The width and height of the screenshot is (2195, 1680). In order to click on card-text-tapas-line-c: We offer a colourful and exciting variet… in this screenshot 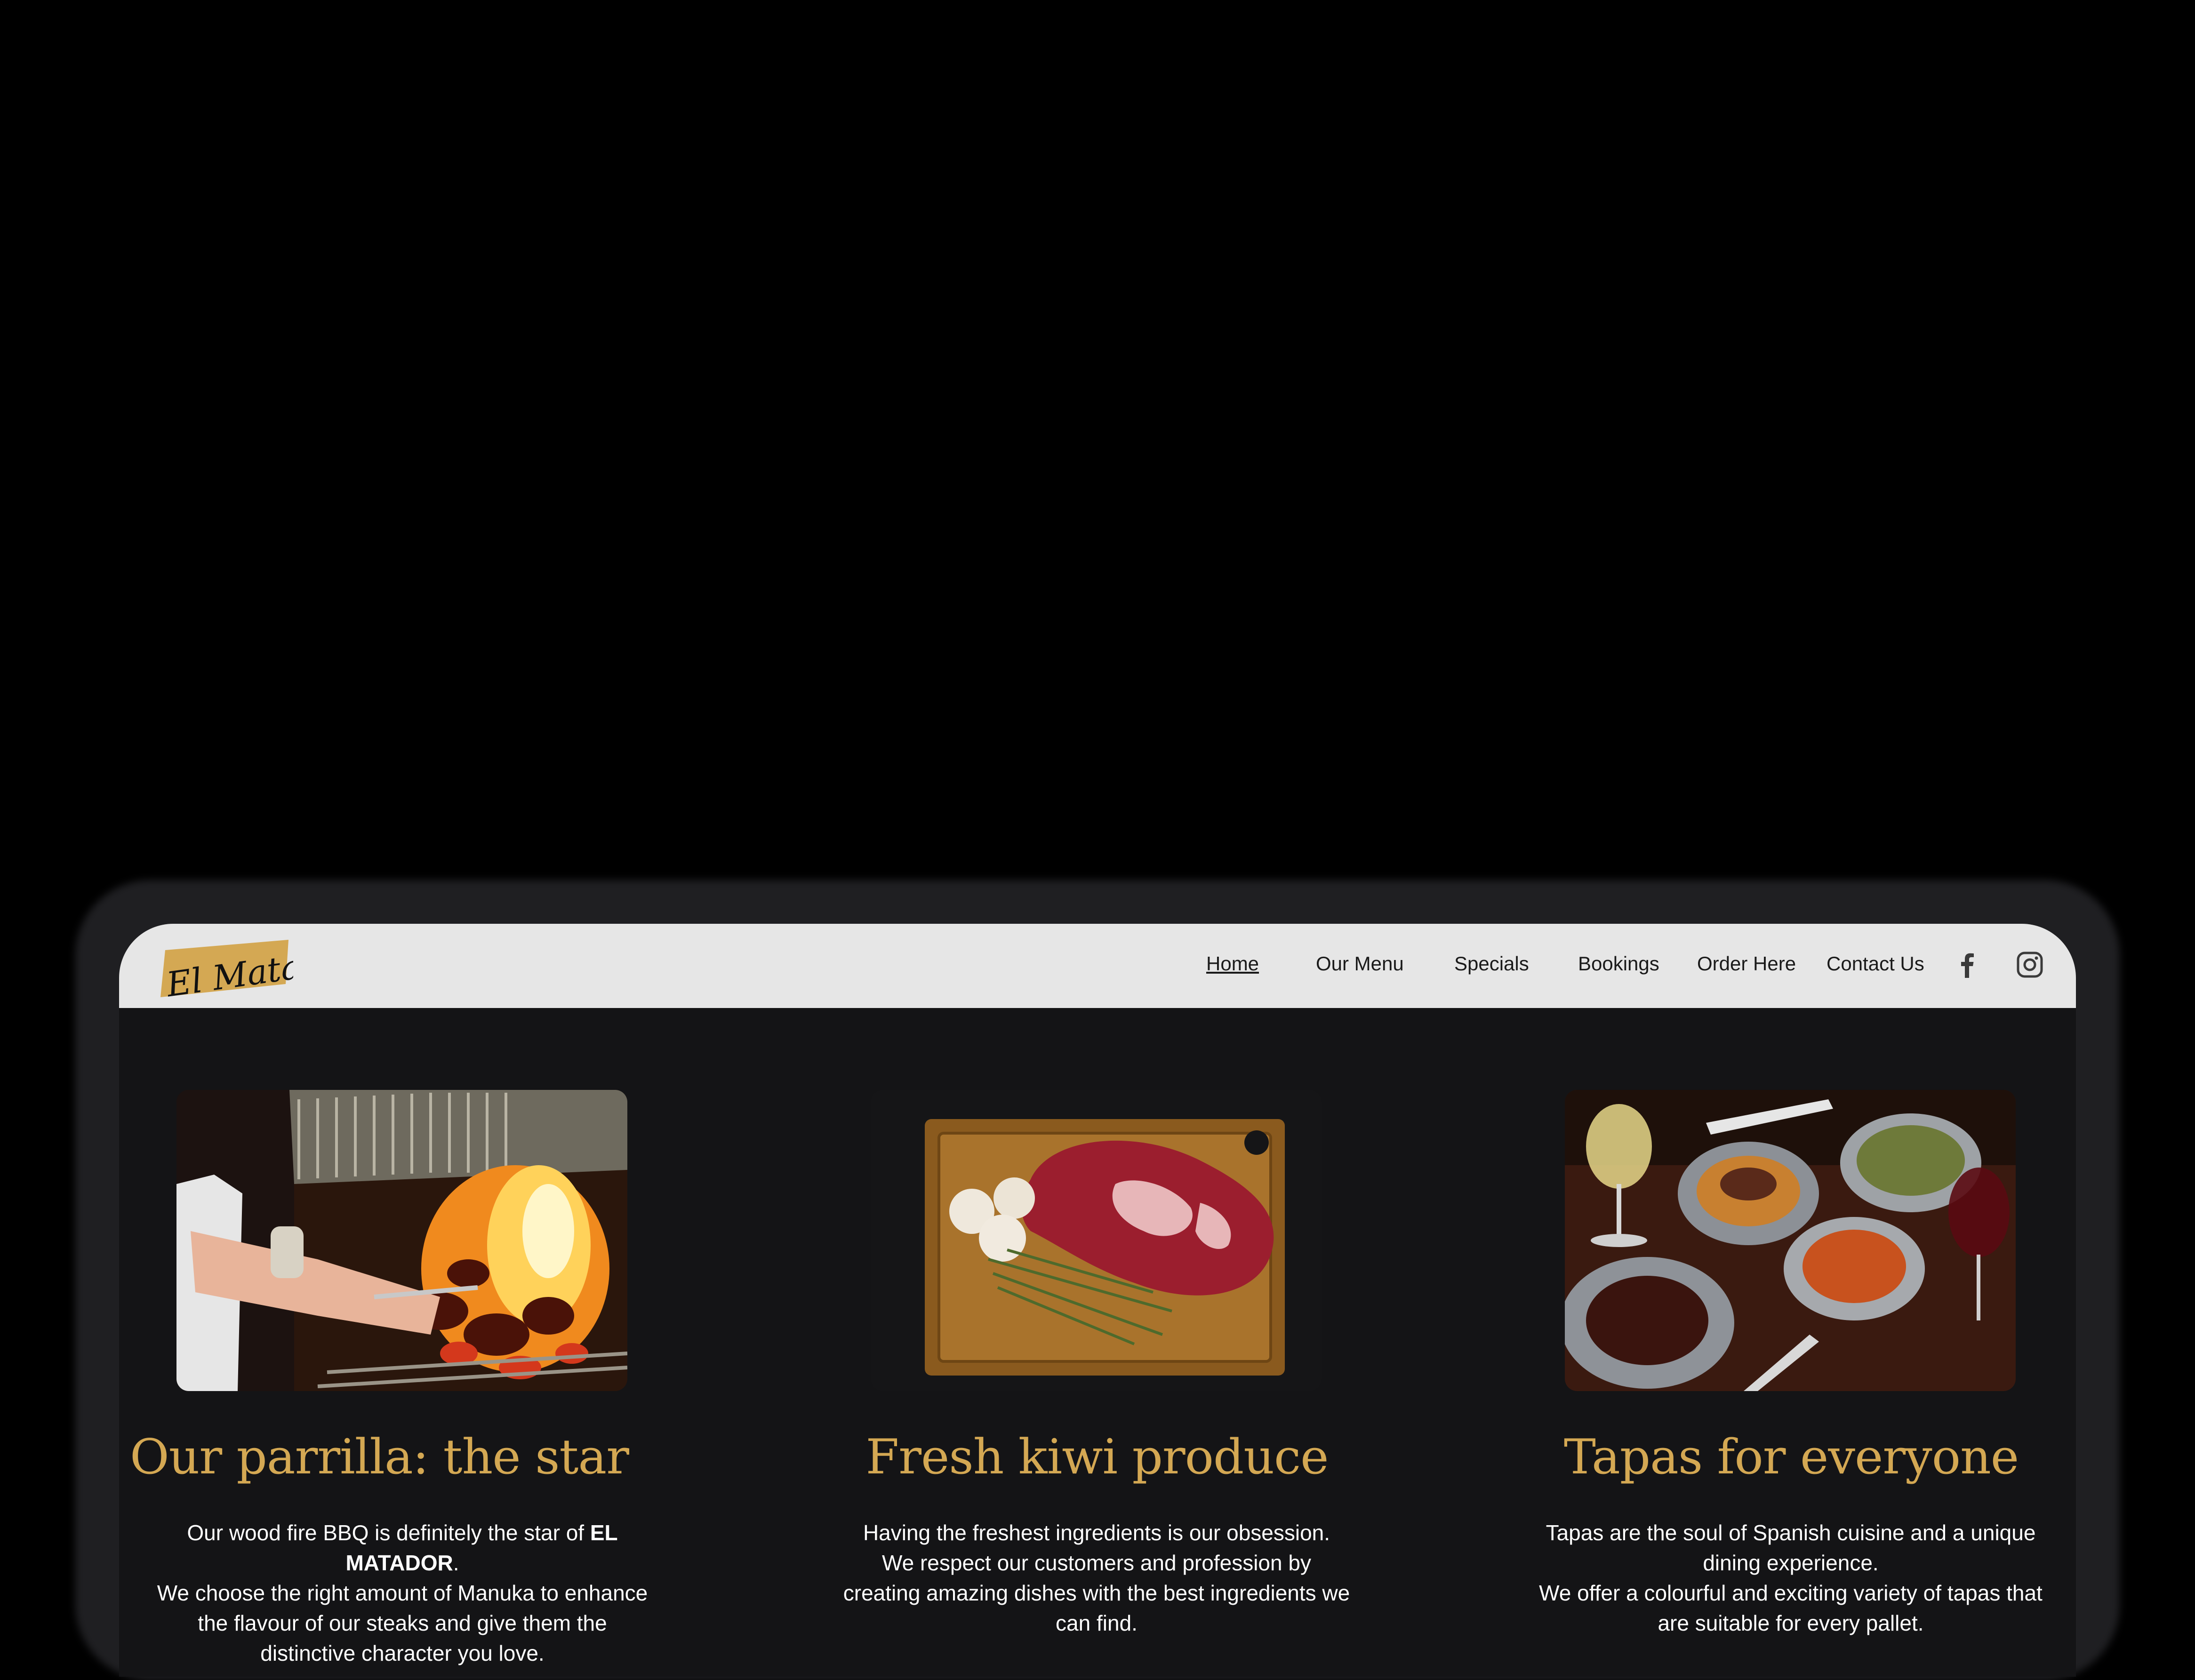, I will do `click(1791, 1608)`.